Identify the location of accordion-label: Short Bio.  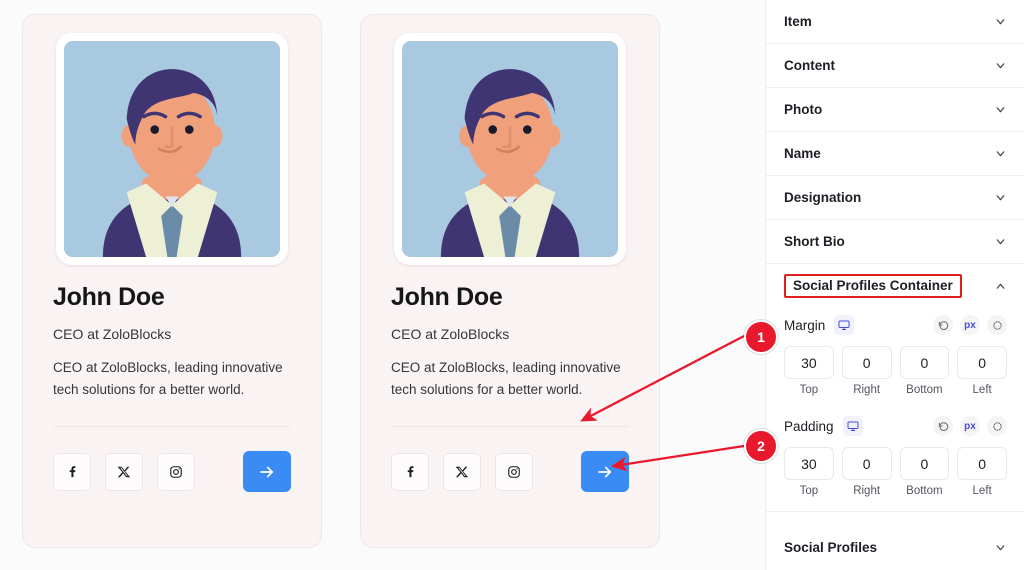
(814, 241).